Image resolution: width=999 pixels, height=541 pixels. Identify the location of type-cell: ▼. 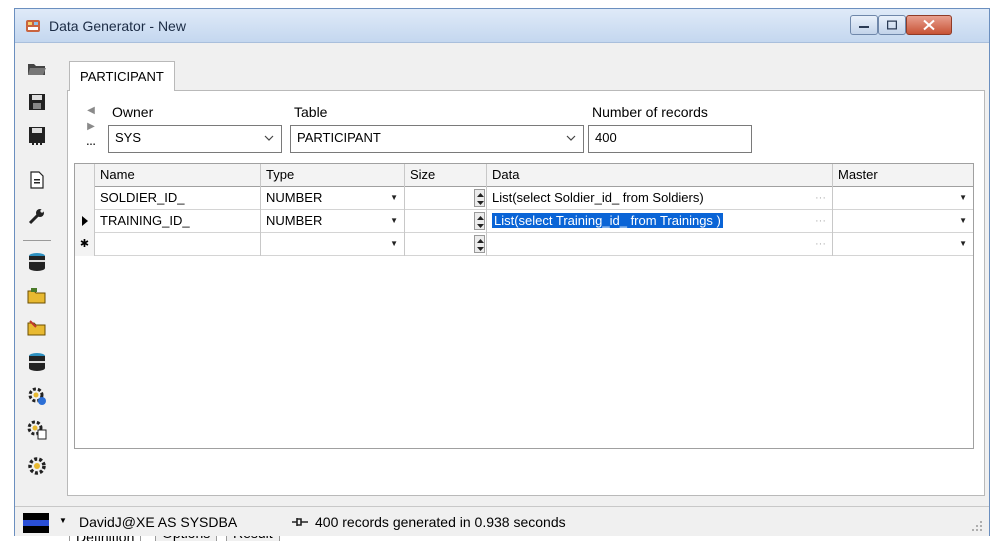
(333, 244).